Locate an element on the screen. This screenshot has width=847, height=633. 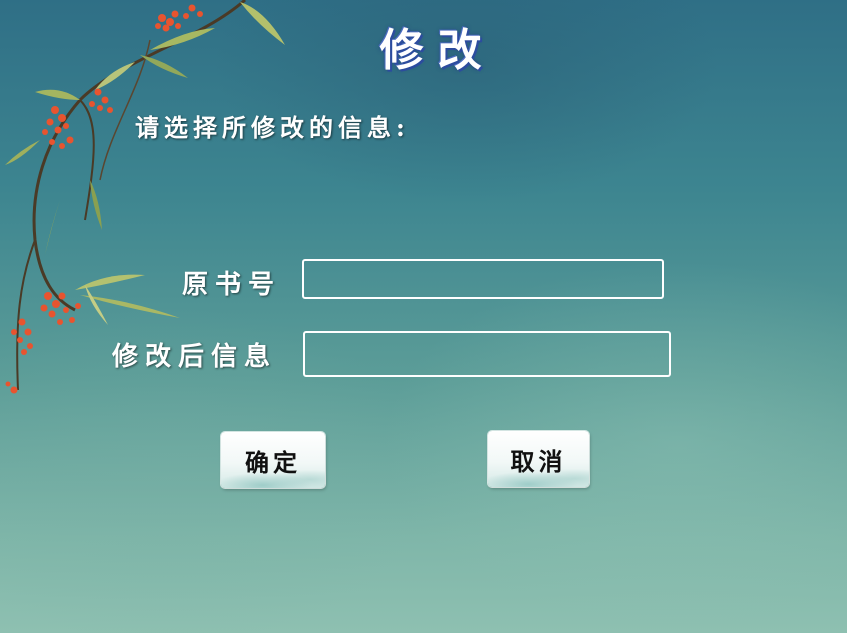
old-book-number-label: 原书号 is located at coordinates (232, 285).